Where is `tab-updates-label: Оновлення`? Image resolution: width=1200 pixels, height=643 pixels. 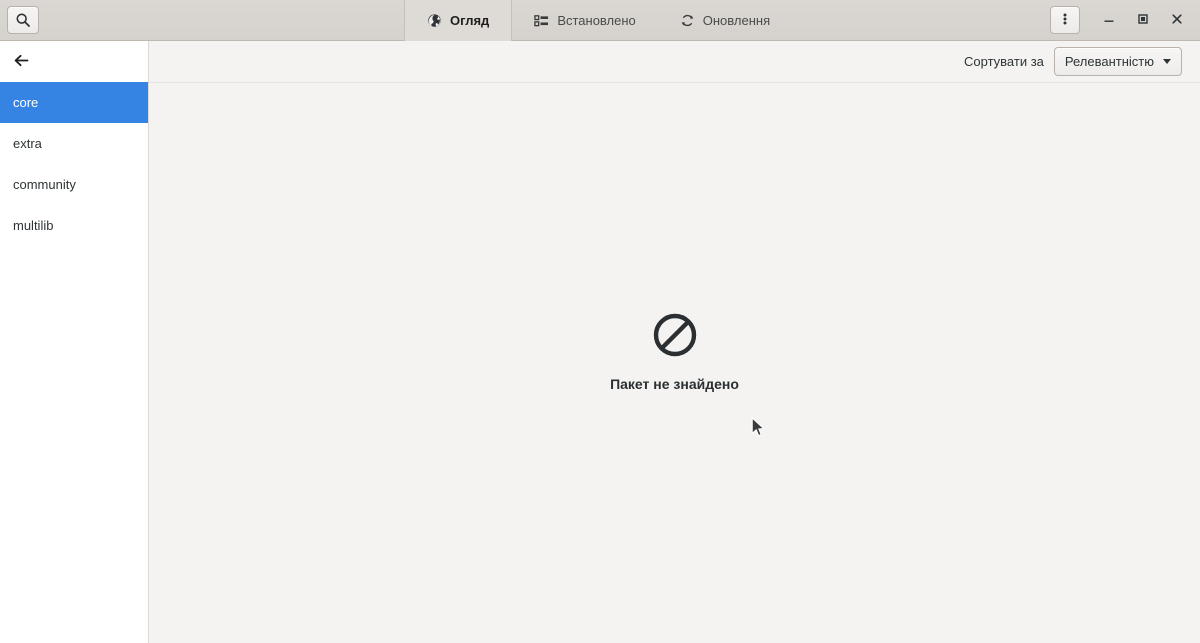
tab-updates-label: Оновлення is located at coordinates (736, 20).